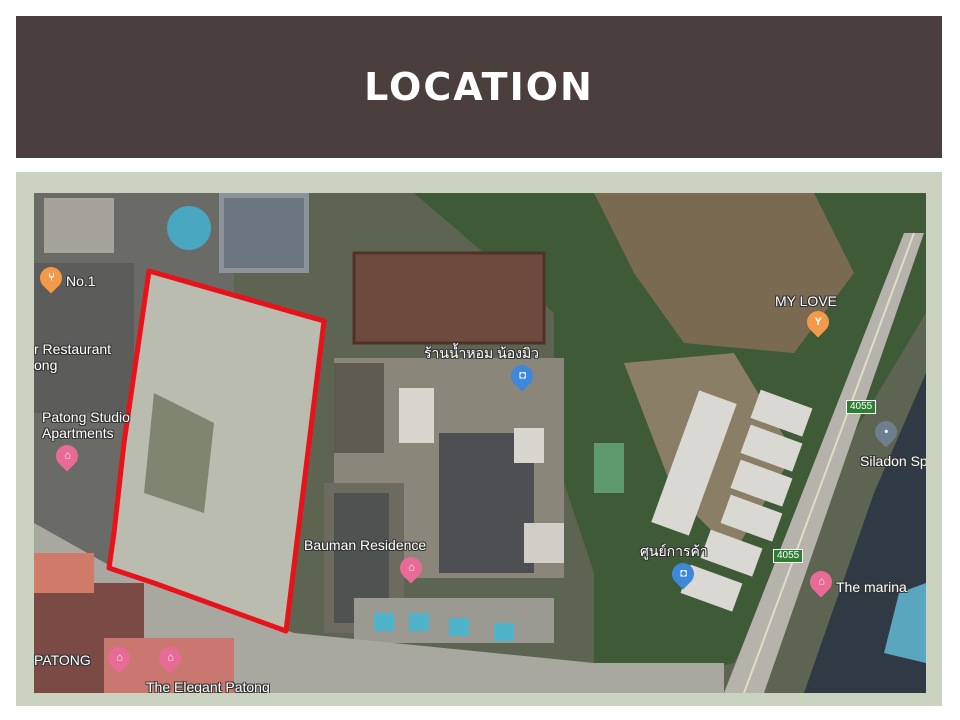  I want to click on label-studio-line2: Apartments, so click(78, 433).